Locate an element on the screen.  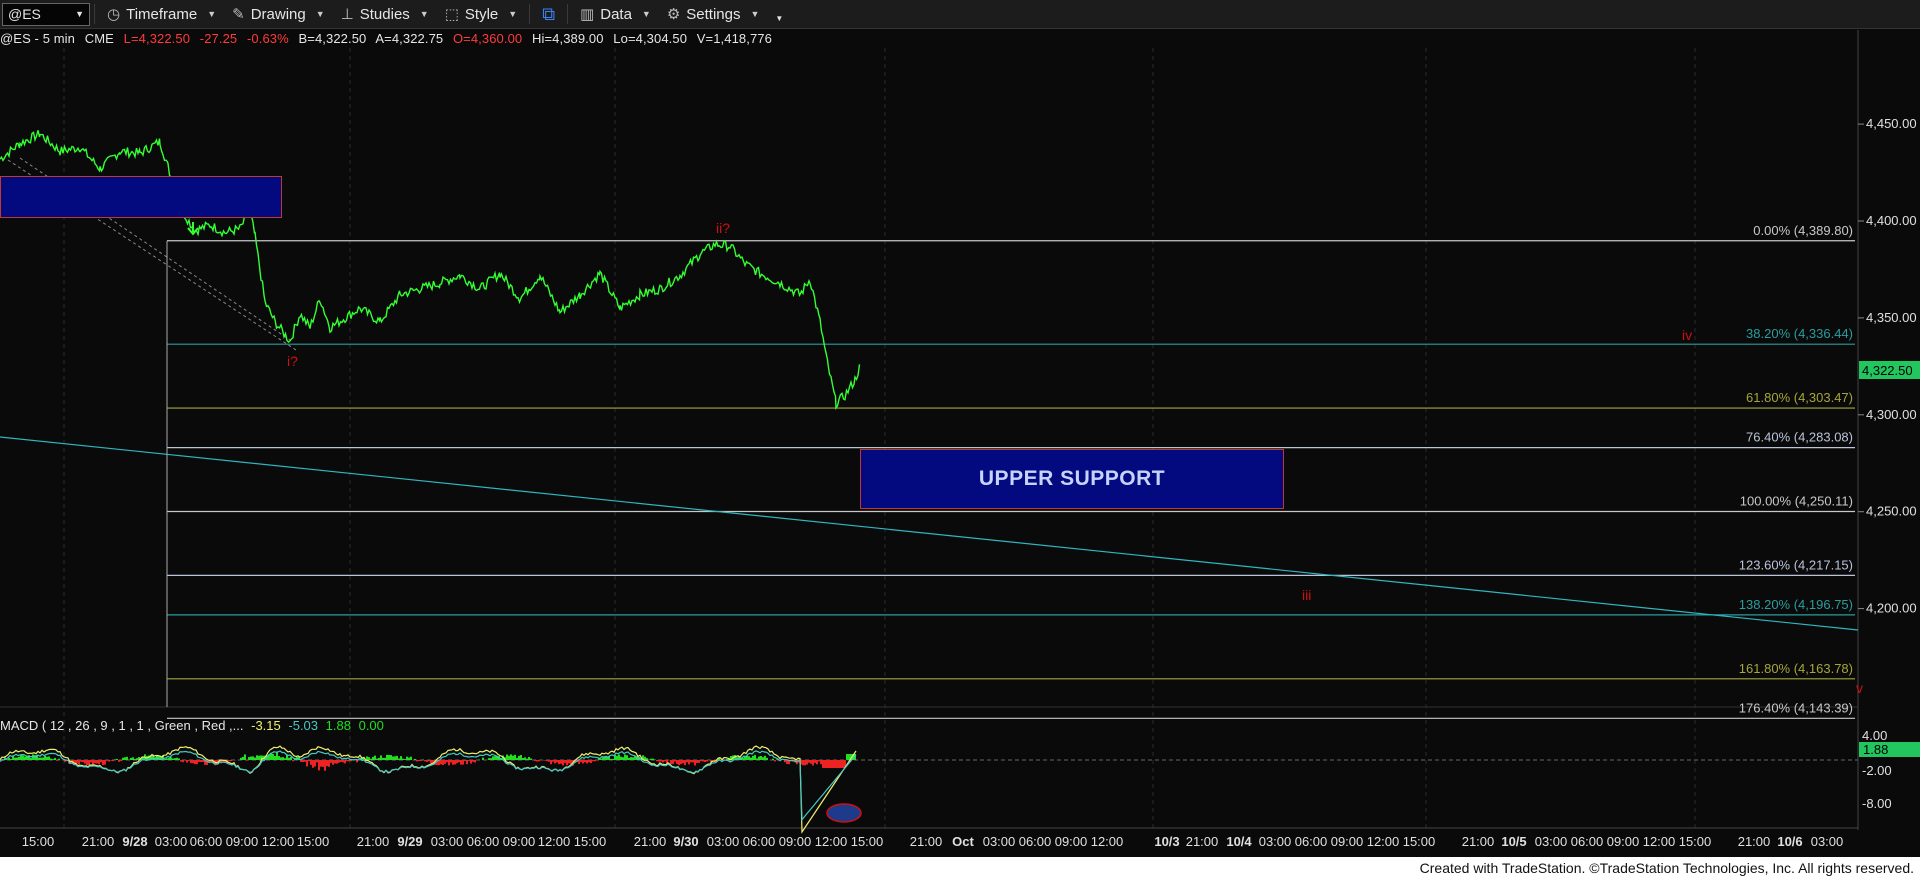
resistance-box is located at coordinates (141, 197).